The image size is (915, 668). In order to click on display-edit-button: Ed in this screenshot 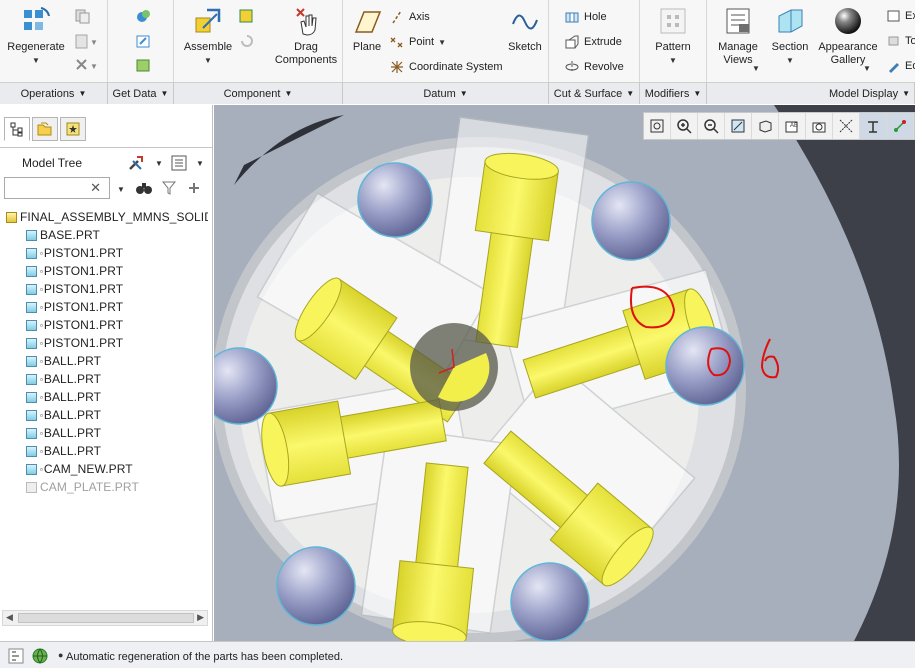, I will do `click(901, 66)`.